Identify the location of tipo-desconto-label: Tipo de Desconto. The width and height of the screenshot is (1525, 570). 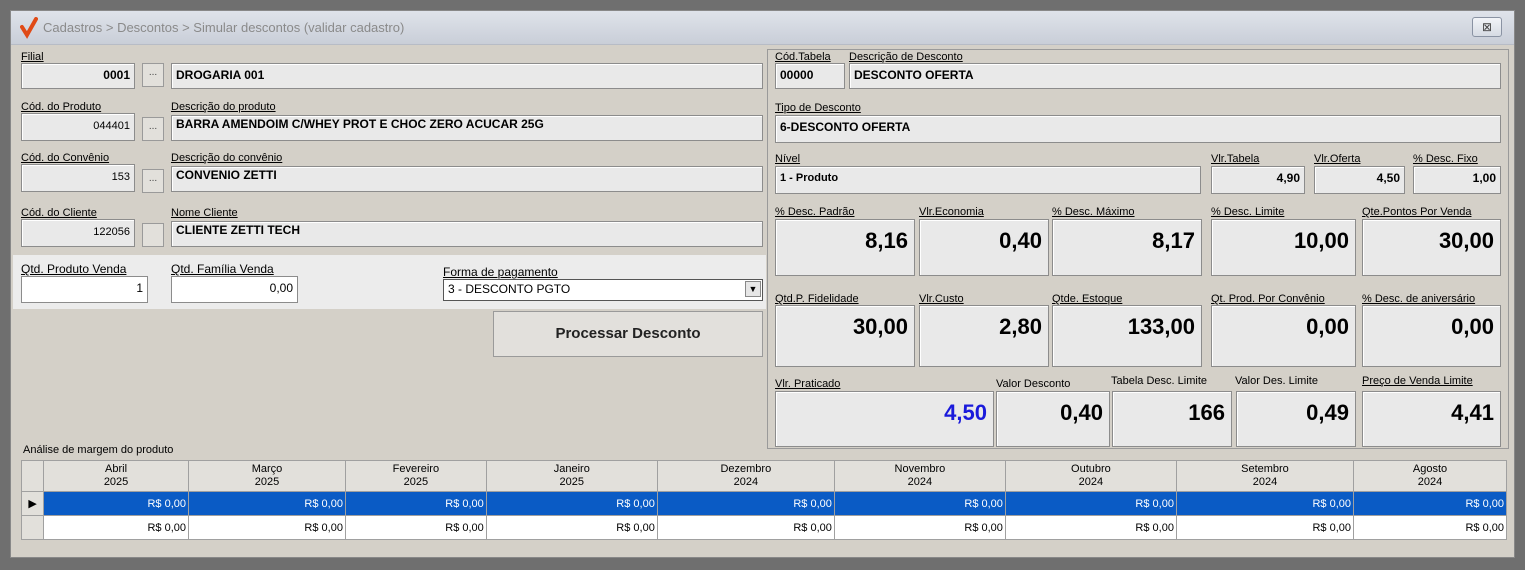
(818, 108).